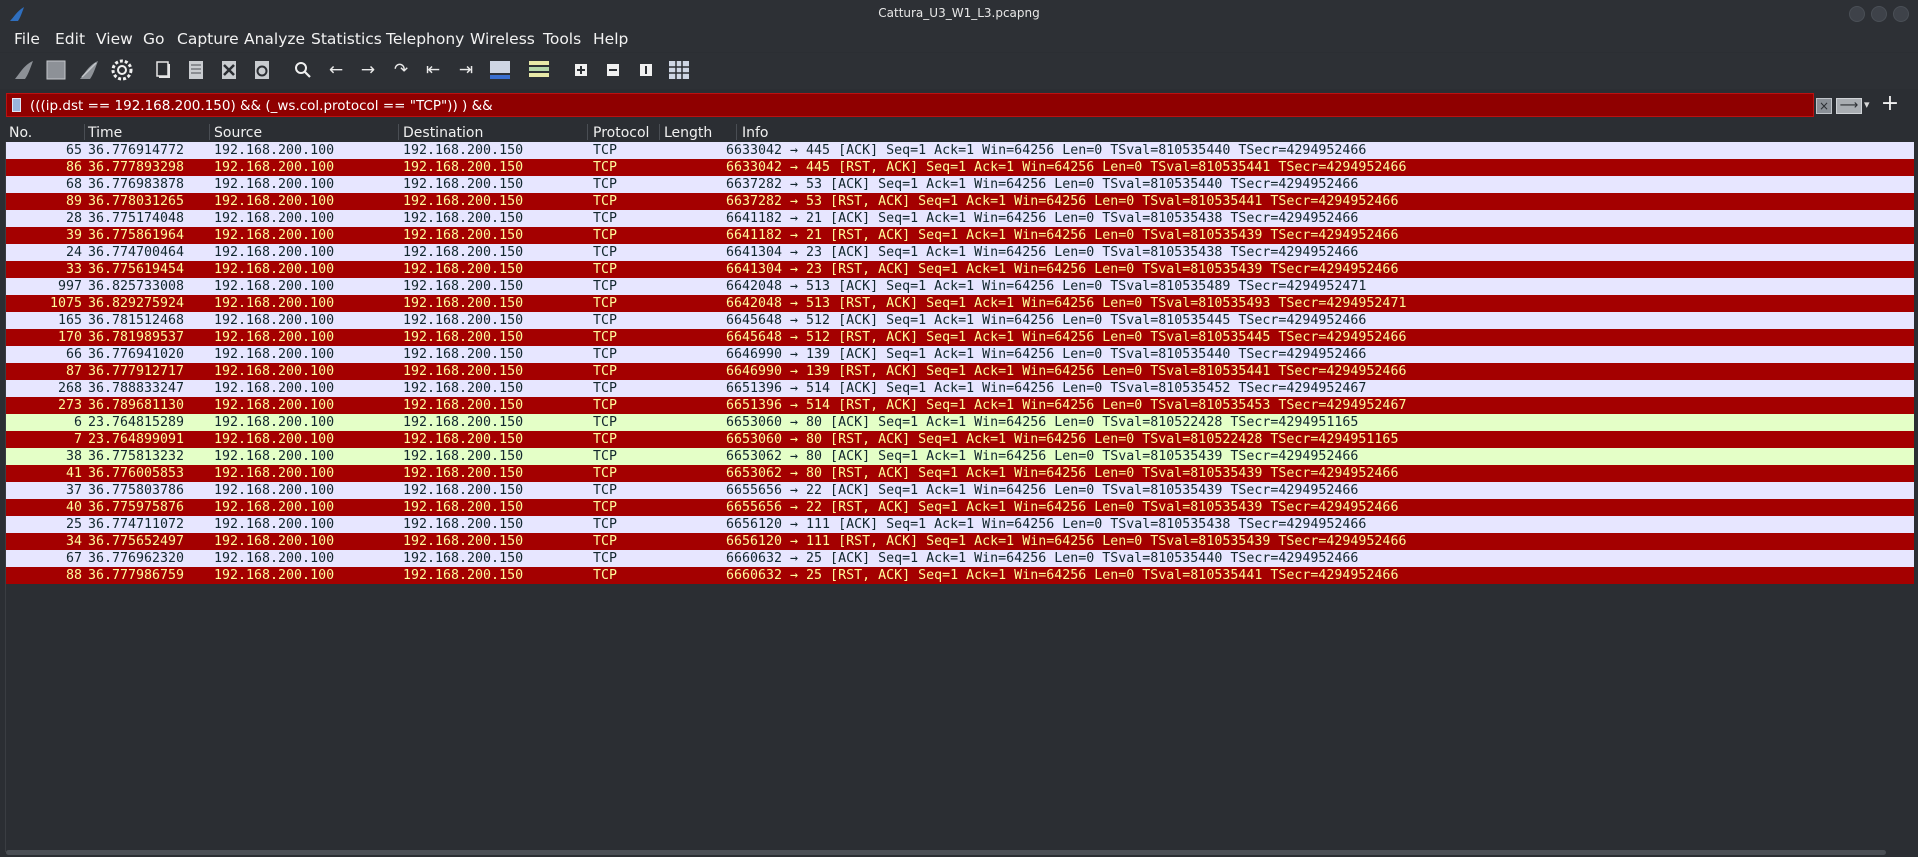  What do you see at coordinates (208, 39) in the screenshot?
I see `menu-capture: Capture` at bounding box center [208, 39].